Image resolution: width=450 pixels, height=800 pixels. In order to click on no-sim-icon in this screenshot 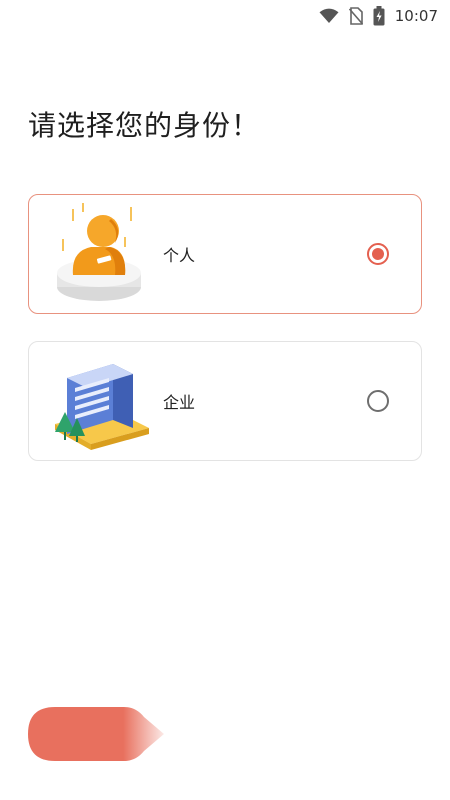, I will do `click(355, 16)`.